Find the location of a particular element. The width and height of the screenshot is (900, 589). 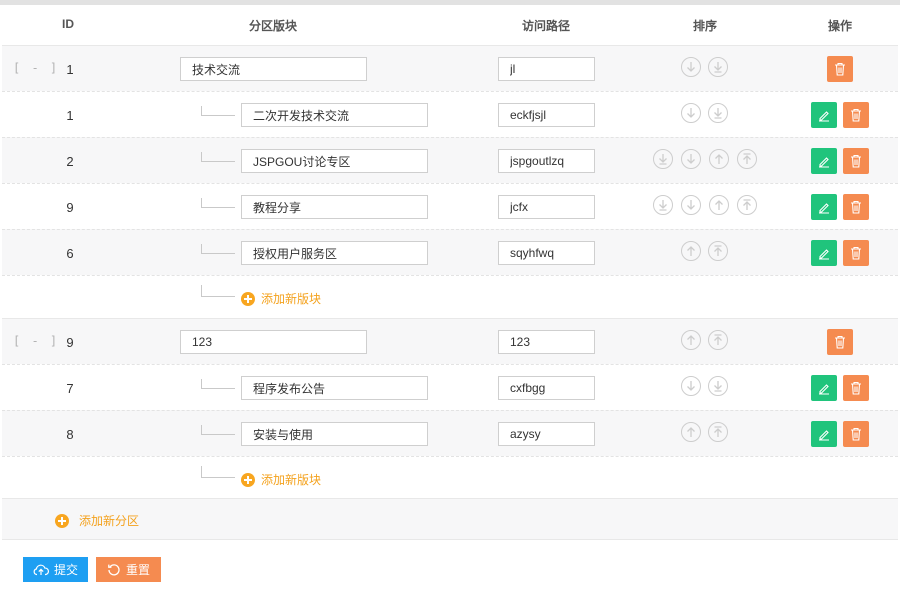

add-board-row: 添加新版块 is located at coordinates (450, 296).